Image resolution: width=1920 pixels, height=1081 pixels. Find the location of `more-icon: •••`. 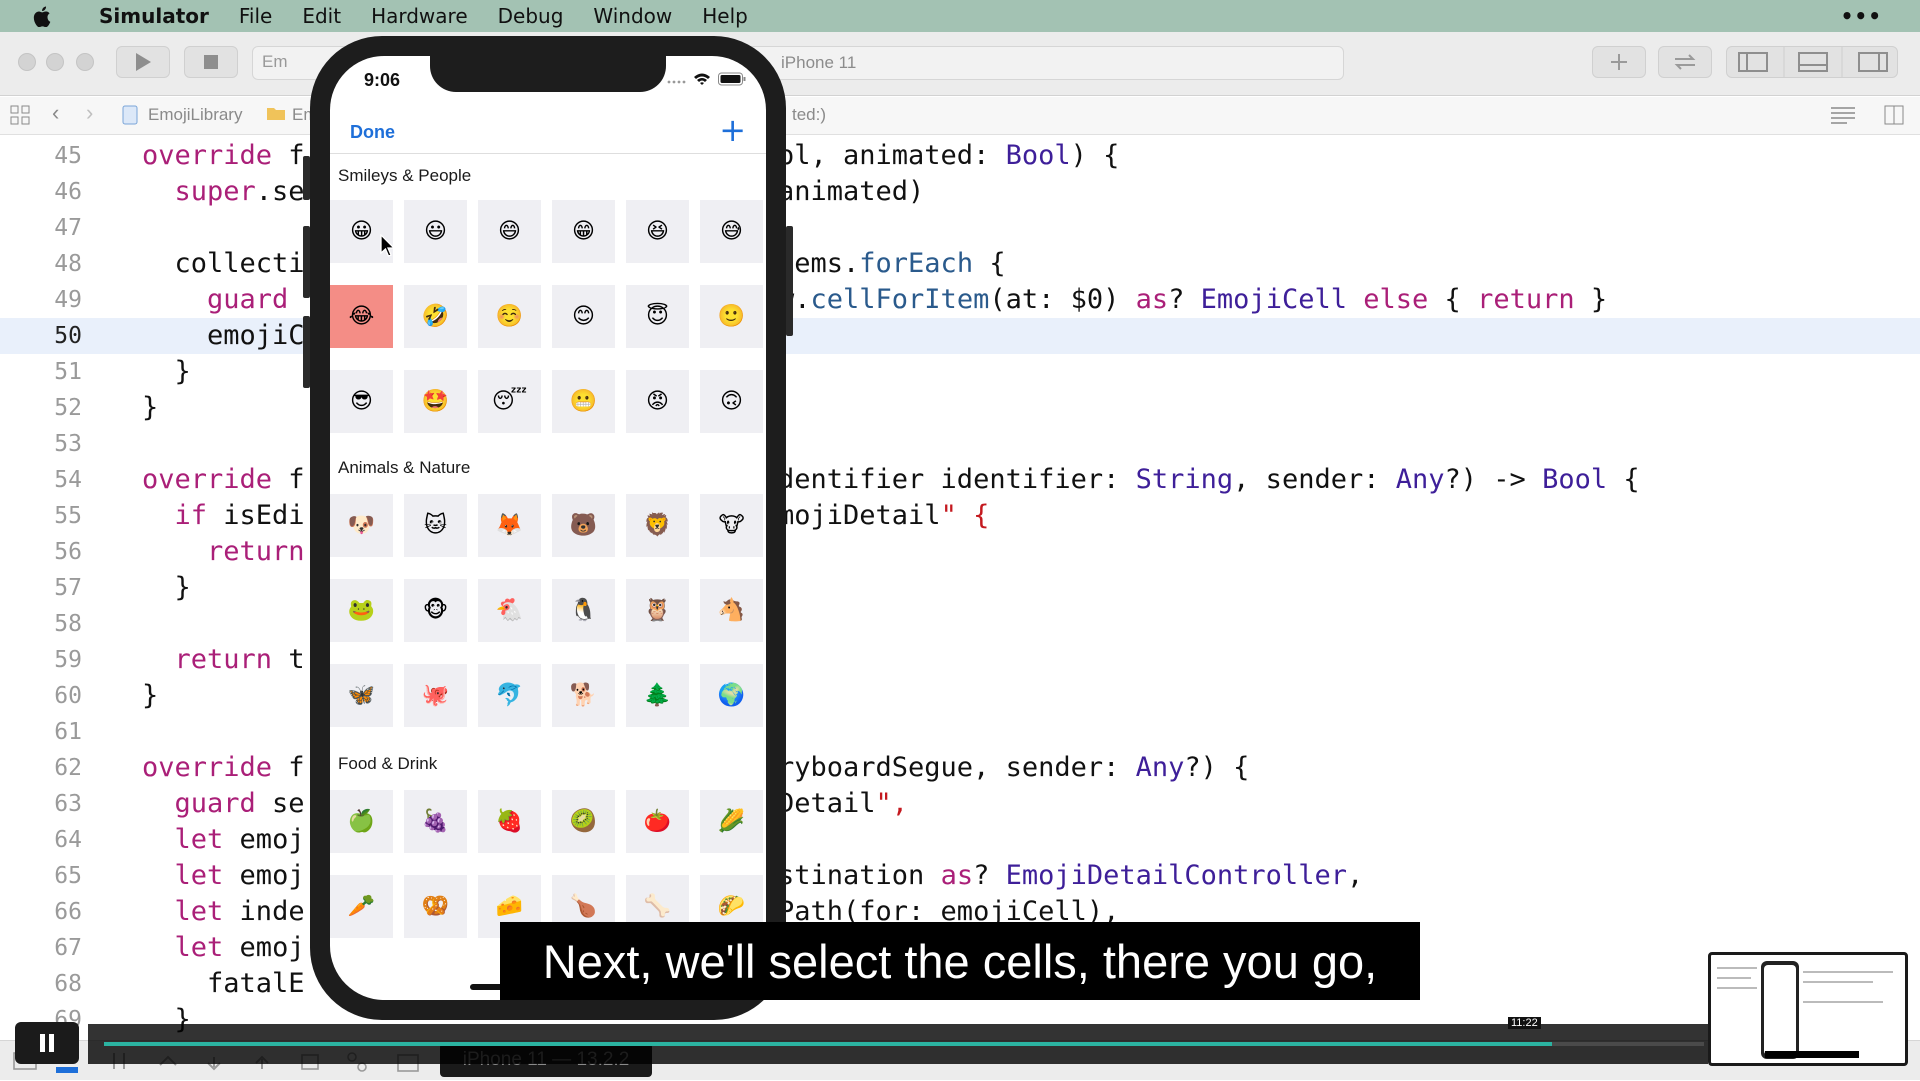

more-icon: ••• is located at coordinates (1861, 16).